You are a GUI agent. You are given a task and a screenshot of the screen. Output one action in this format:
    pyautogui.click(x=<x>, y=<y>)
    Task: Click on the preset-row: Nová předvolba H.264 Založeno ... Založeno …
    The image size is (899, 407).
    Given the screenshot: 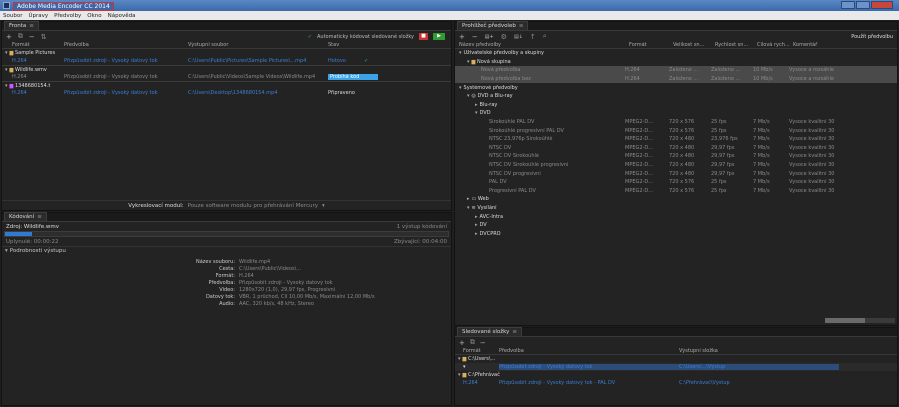 What is the action you would take?
    pyautogui.click(x=676, y=70)
    